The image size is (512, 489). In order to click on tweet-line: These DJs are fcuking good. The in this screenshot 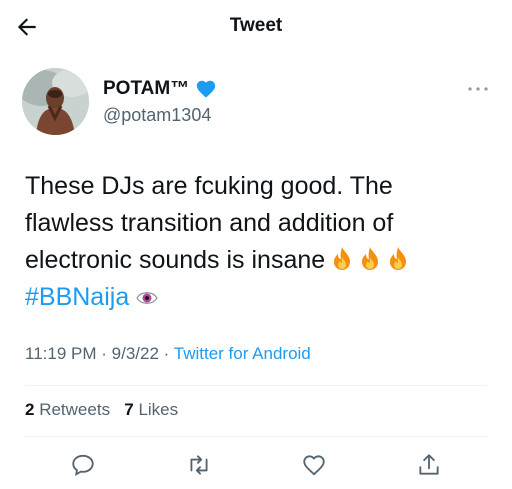, I will do `click(209, 186)`.